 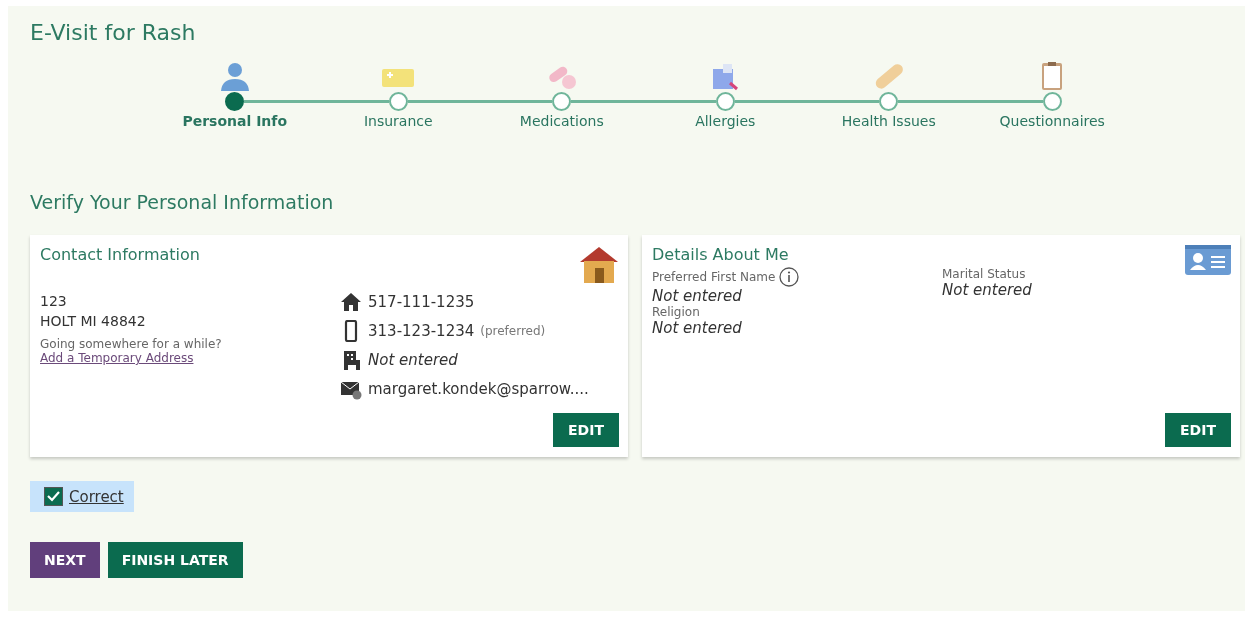 I want to click on id-card-icon, so click(x=1208, y=260).